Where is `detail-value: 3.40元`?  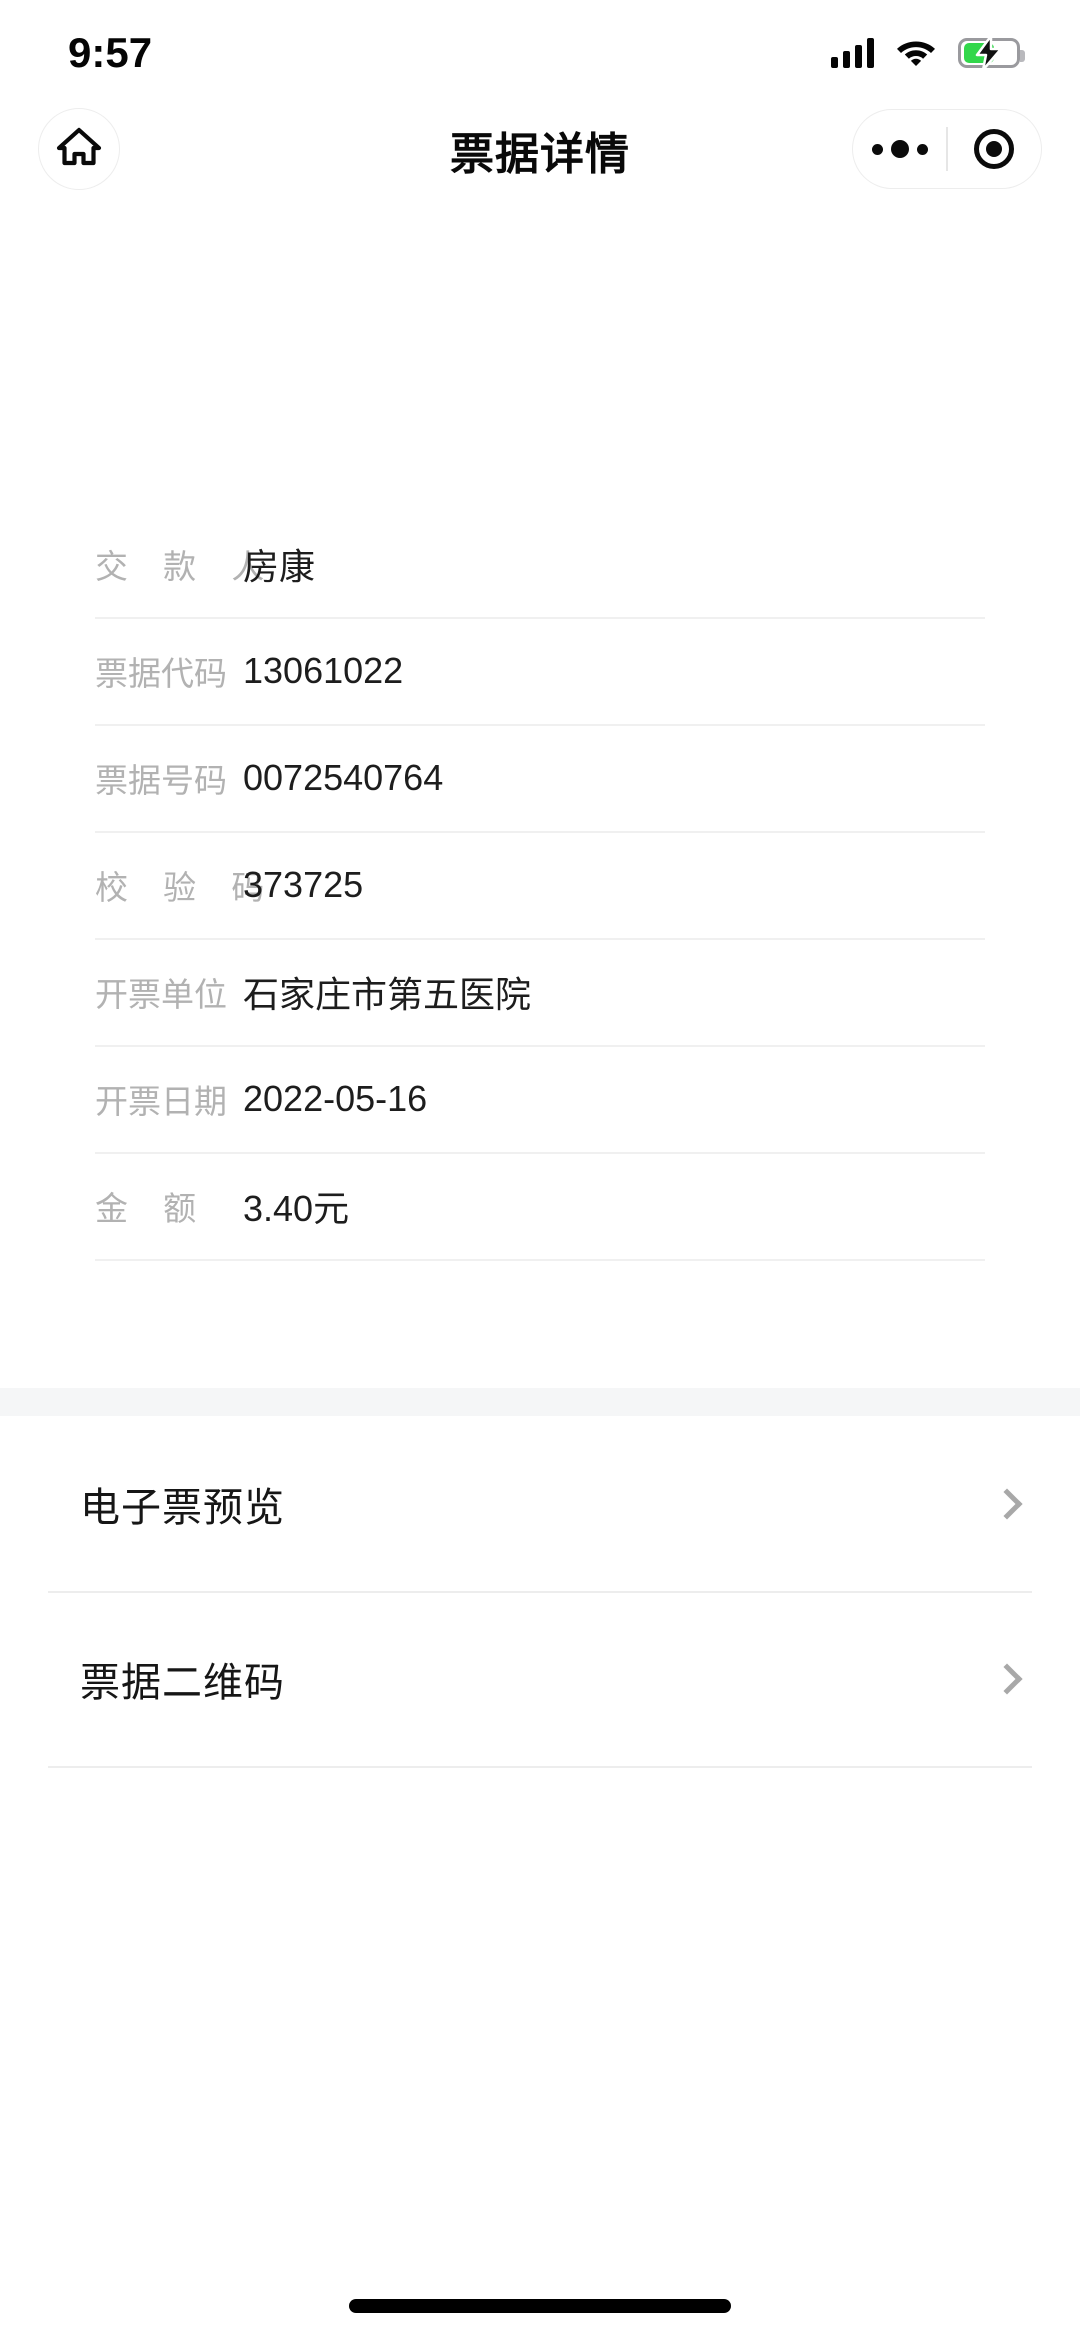
detail-value: 3.40元 is located at coordinates (296, 1208).